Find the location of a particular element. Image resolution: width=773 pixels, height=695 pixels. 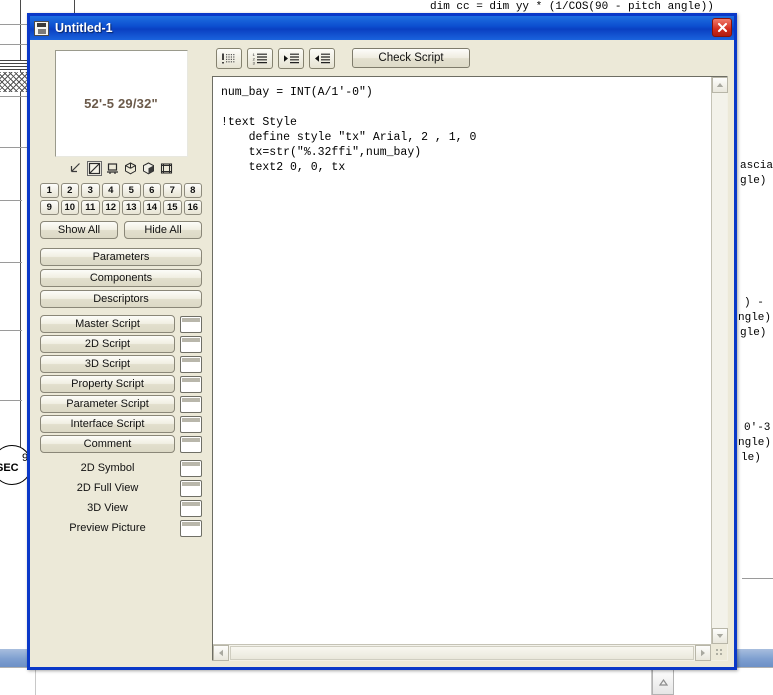

scroll-down-button is located at coordinates (720, 636).